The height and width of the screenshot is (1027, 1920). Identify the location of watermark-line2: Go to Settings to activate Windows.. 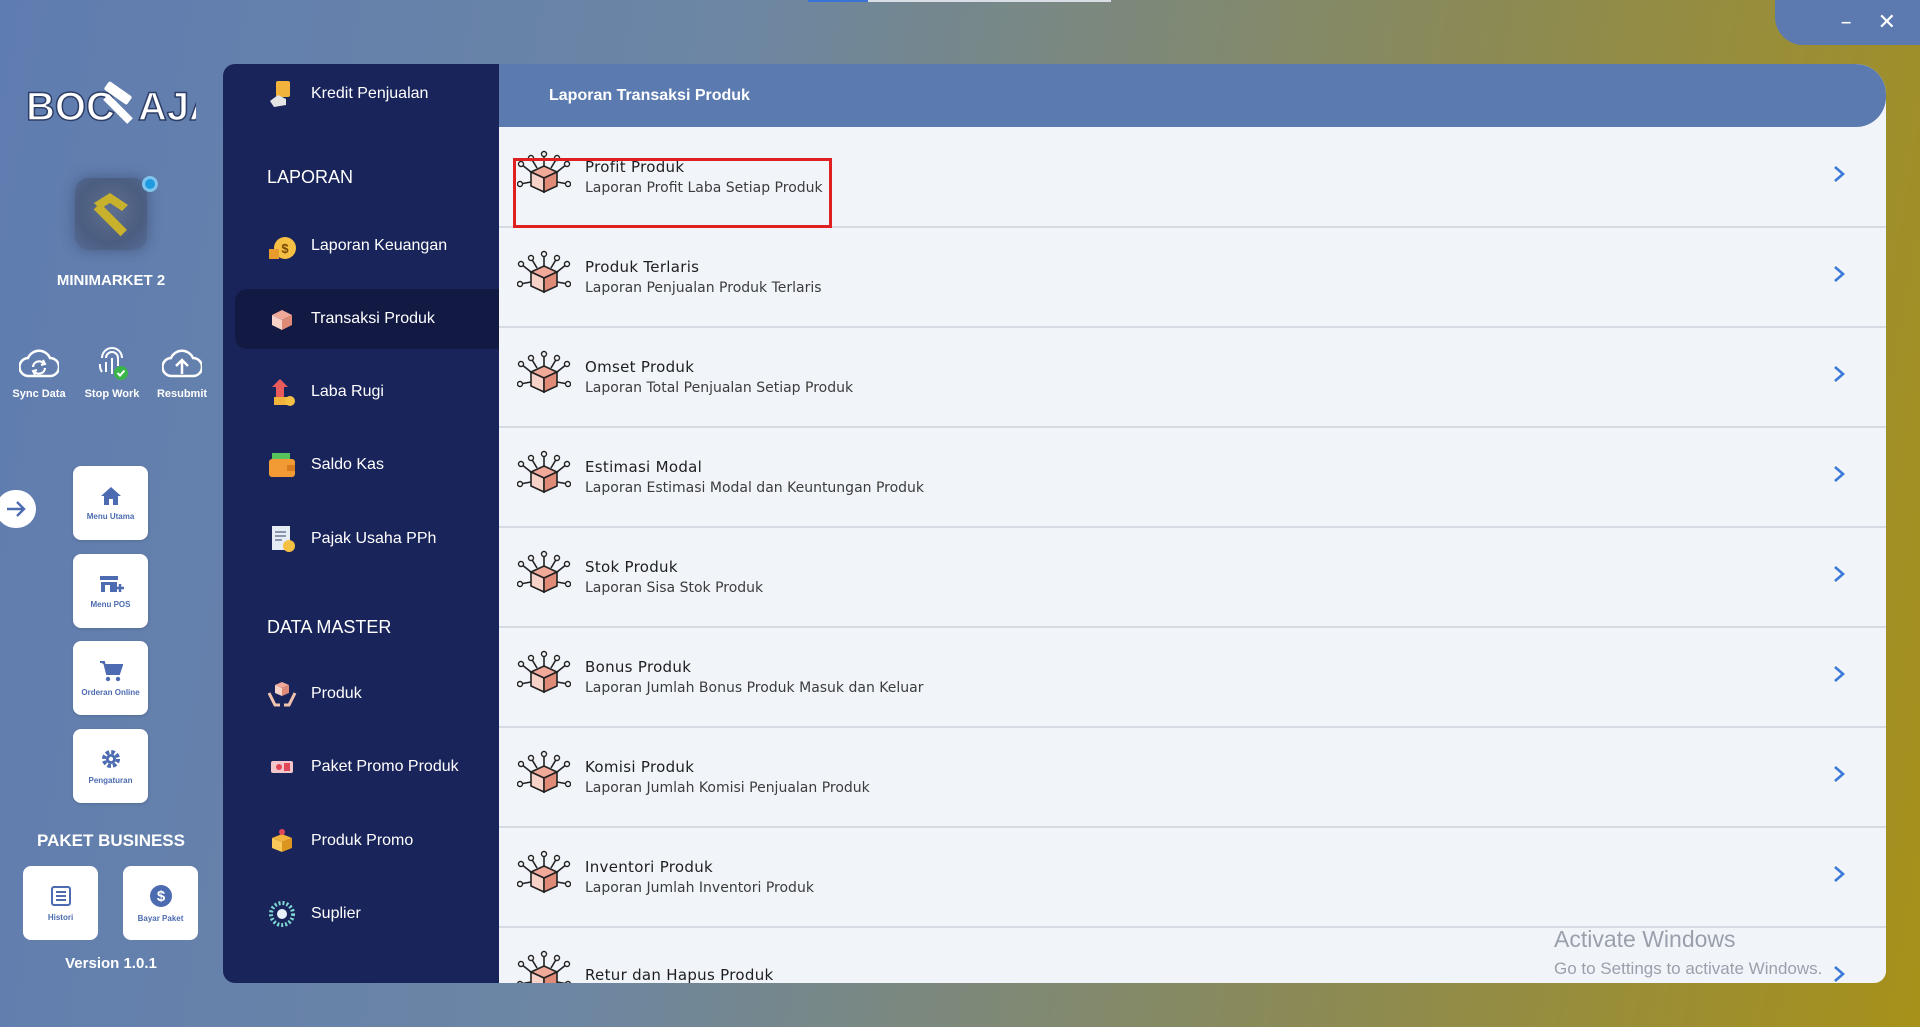
(1688, 968).